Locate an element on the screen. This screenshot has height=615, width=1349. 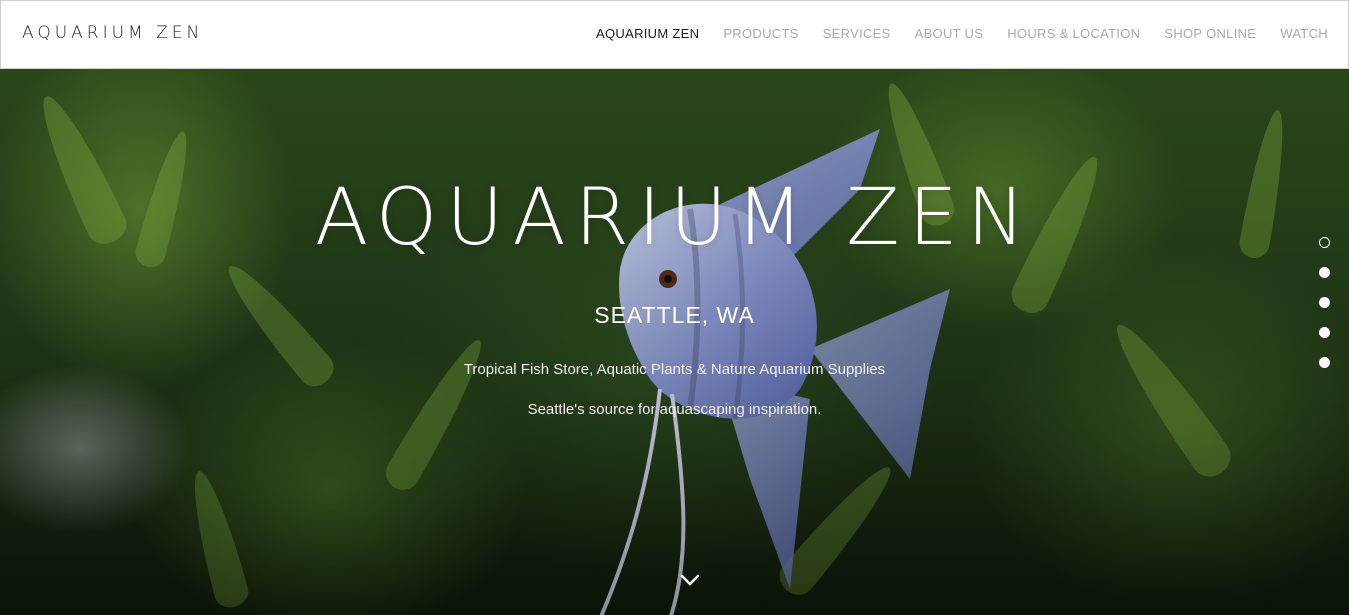
hero-location: SEATTLE, WA is located at coordinates (674, 315).